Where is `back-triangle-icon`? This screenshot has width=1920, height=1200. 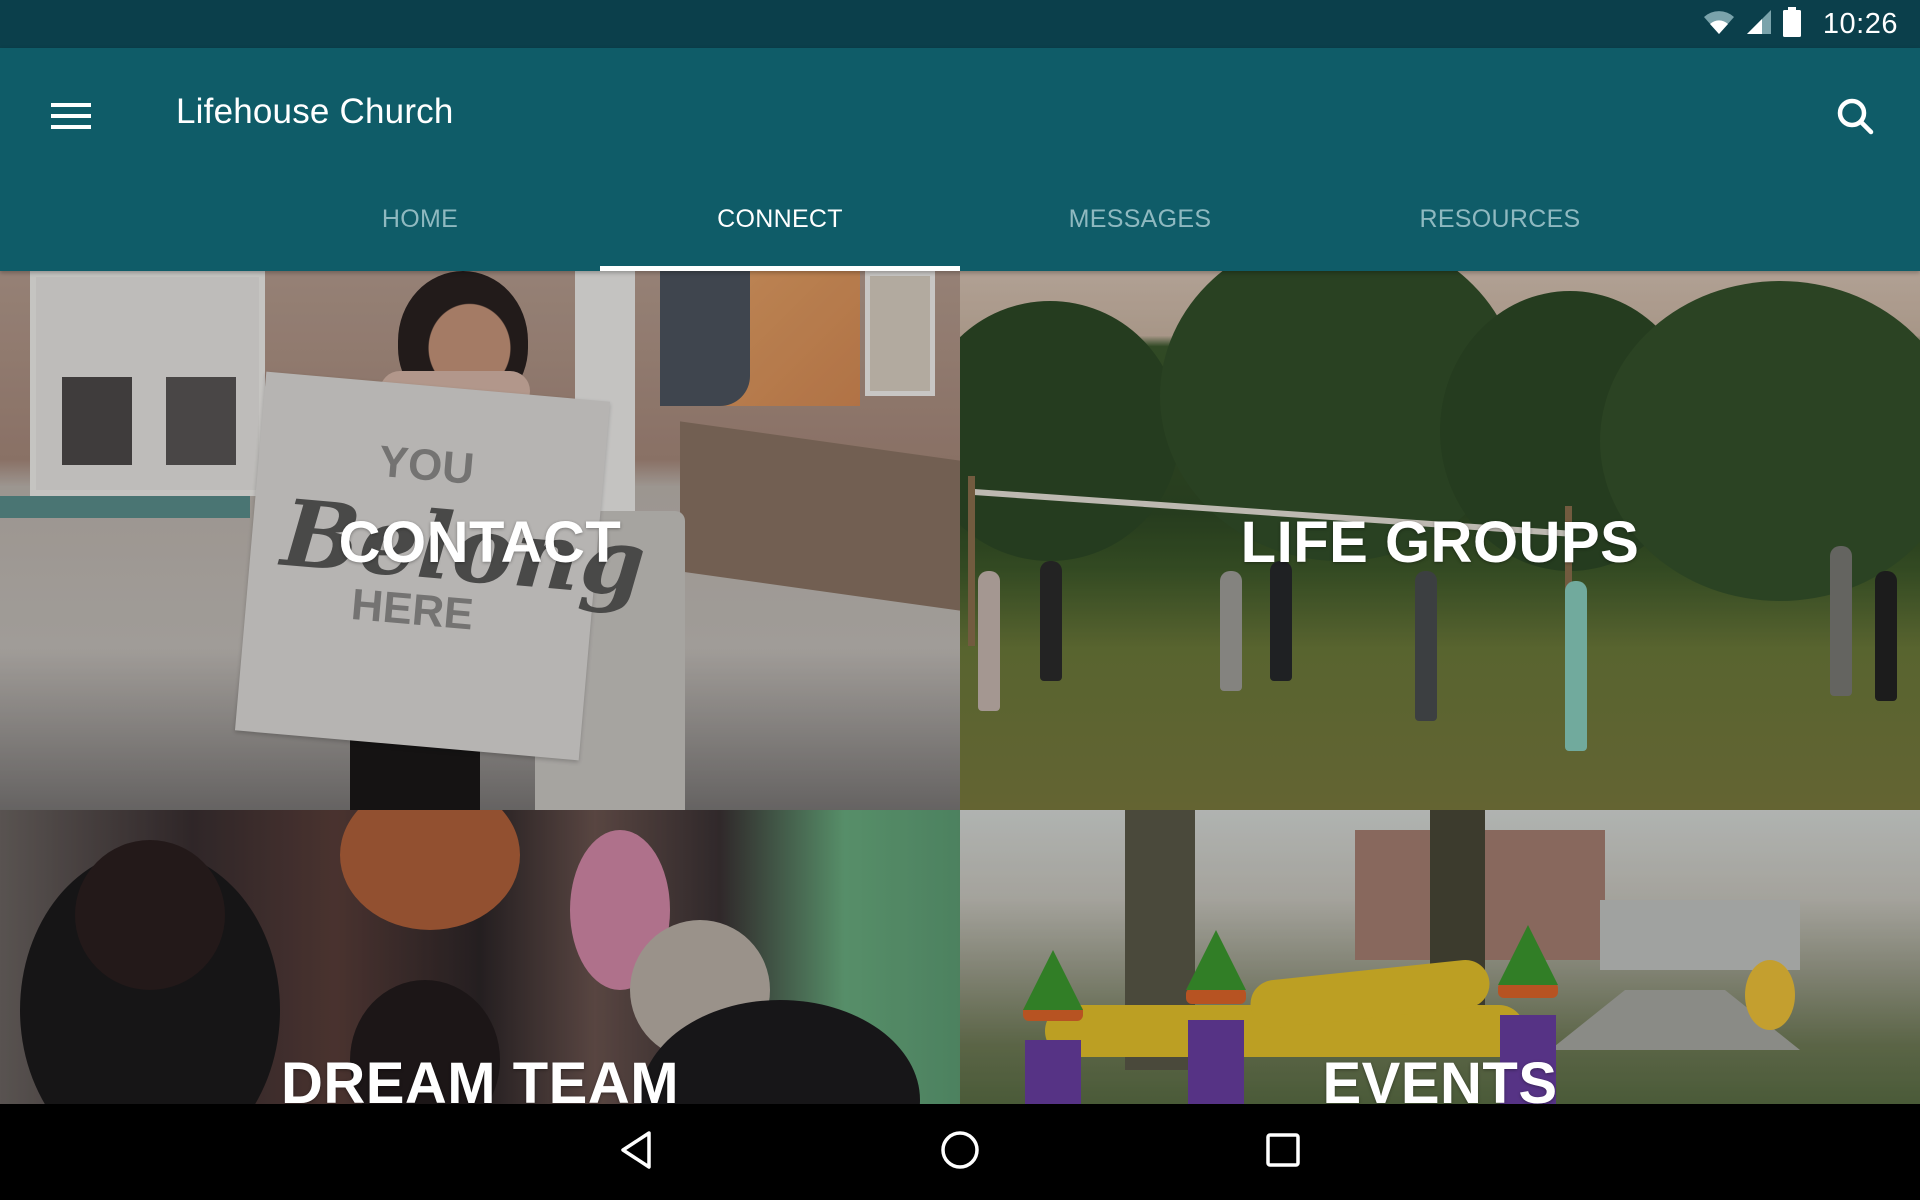 back-triangle-icon is located at coordinates (636, 1152).